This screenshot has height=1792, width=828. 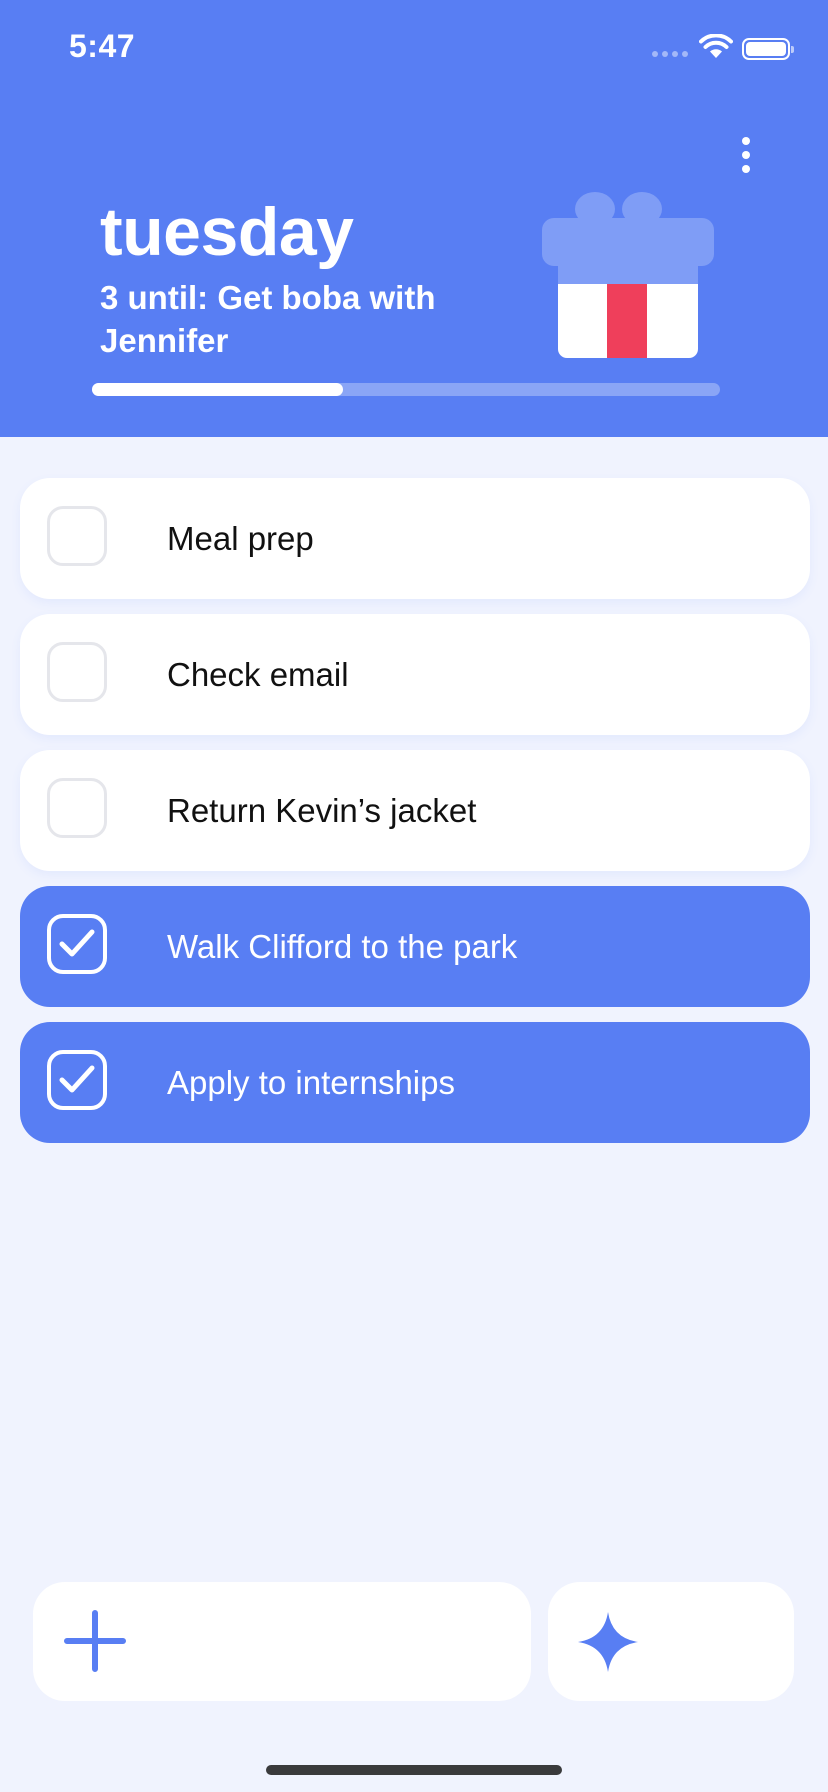 What do you see at coordinates (747, 155) in the screenshot?
I see `more-options-button` at bounding box center [747, 155].